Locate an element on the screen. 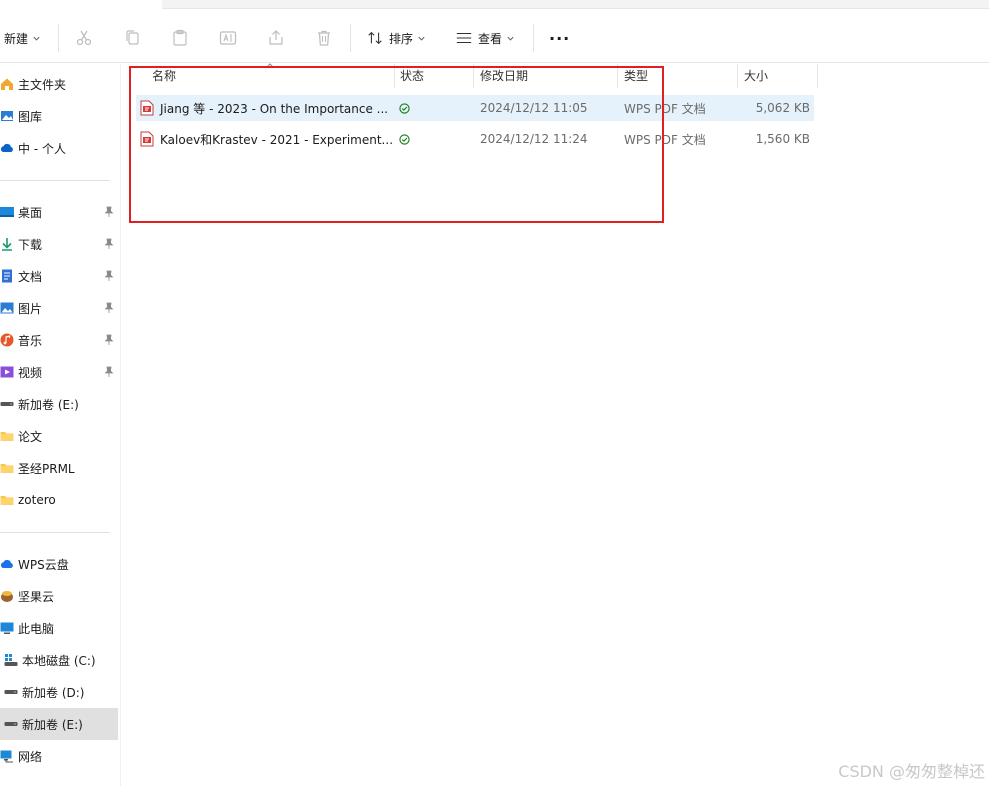 This screenshot has width=989, height=786. pictures-icon is located at coordinates (7, 308).